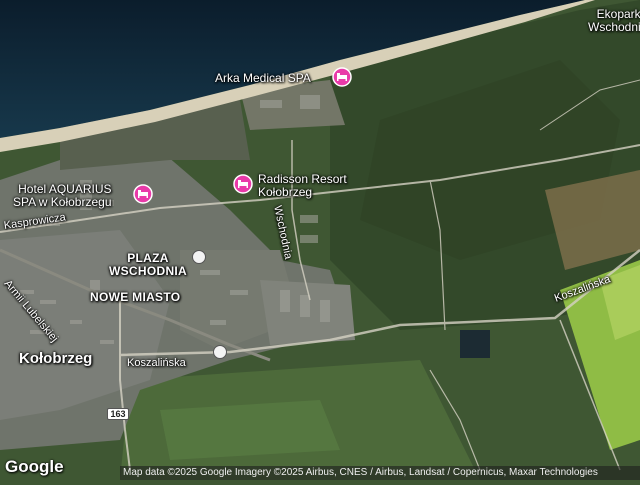  I want to click on place-label-plaza: PLAZA WSCHODNIA, so click(148, 265).